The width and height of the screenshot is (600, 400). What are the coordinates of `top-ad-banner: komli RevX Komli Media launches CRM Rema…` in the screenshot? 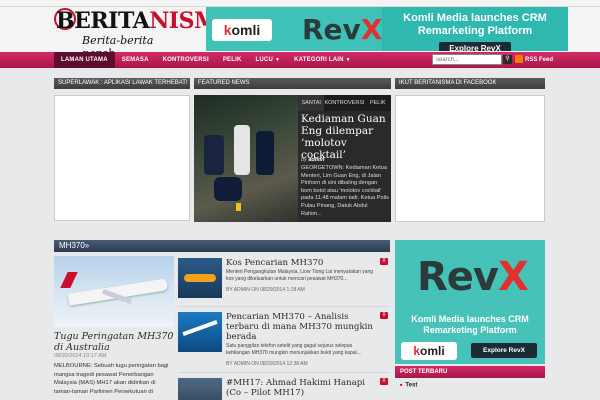 It's located at (387, 29).